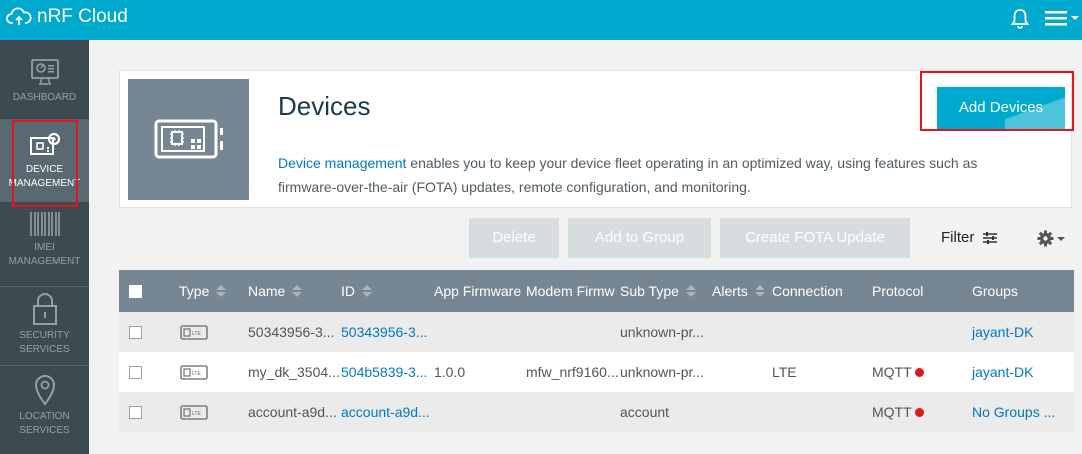 This screenshot has width=1082, height=454. I want to click on sidebar-item-security-services: SECURITY SERVICES, so click(44, 324).